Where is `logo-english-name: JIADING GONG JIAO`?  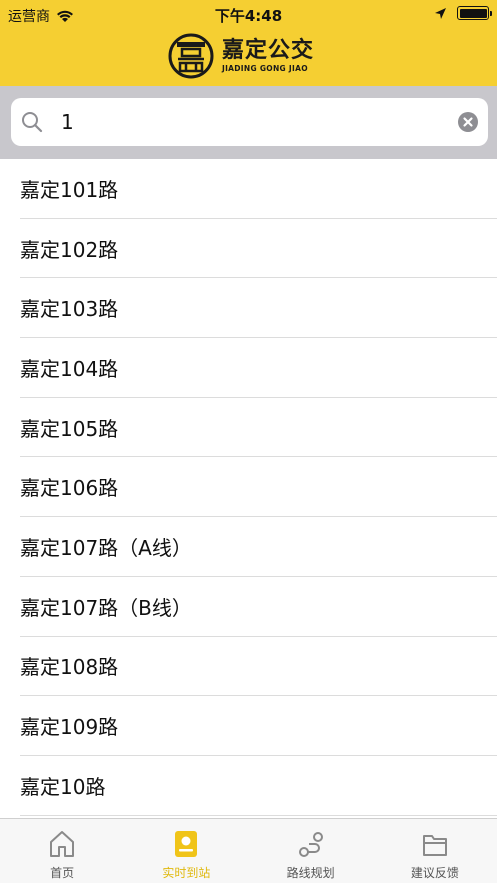
logo-english-name: JIADING GONG JIAO is located at coordinates (265, 68).